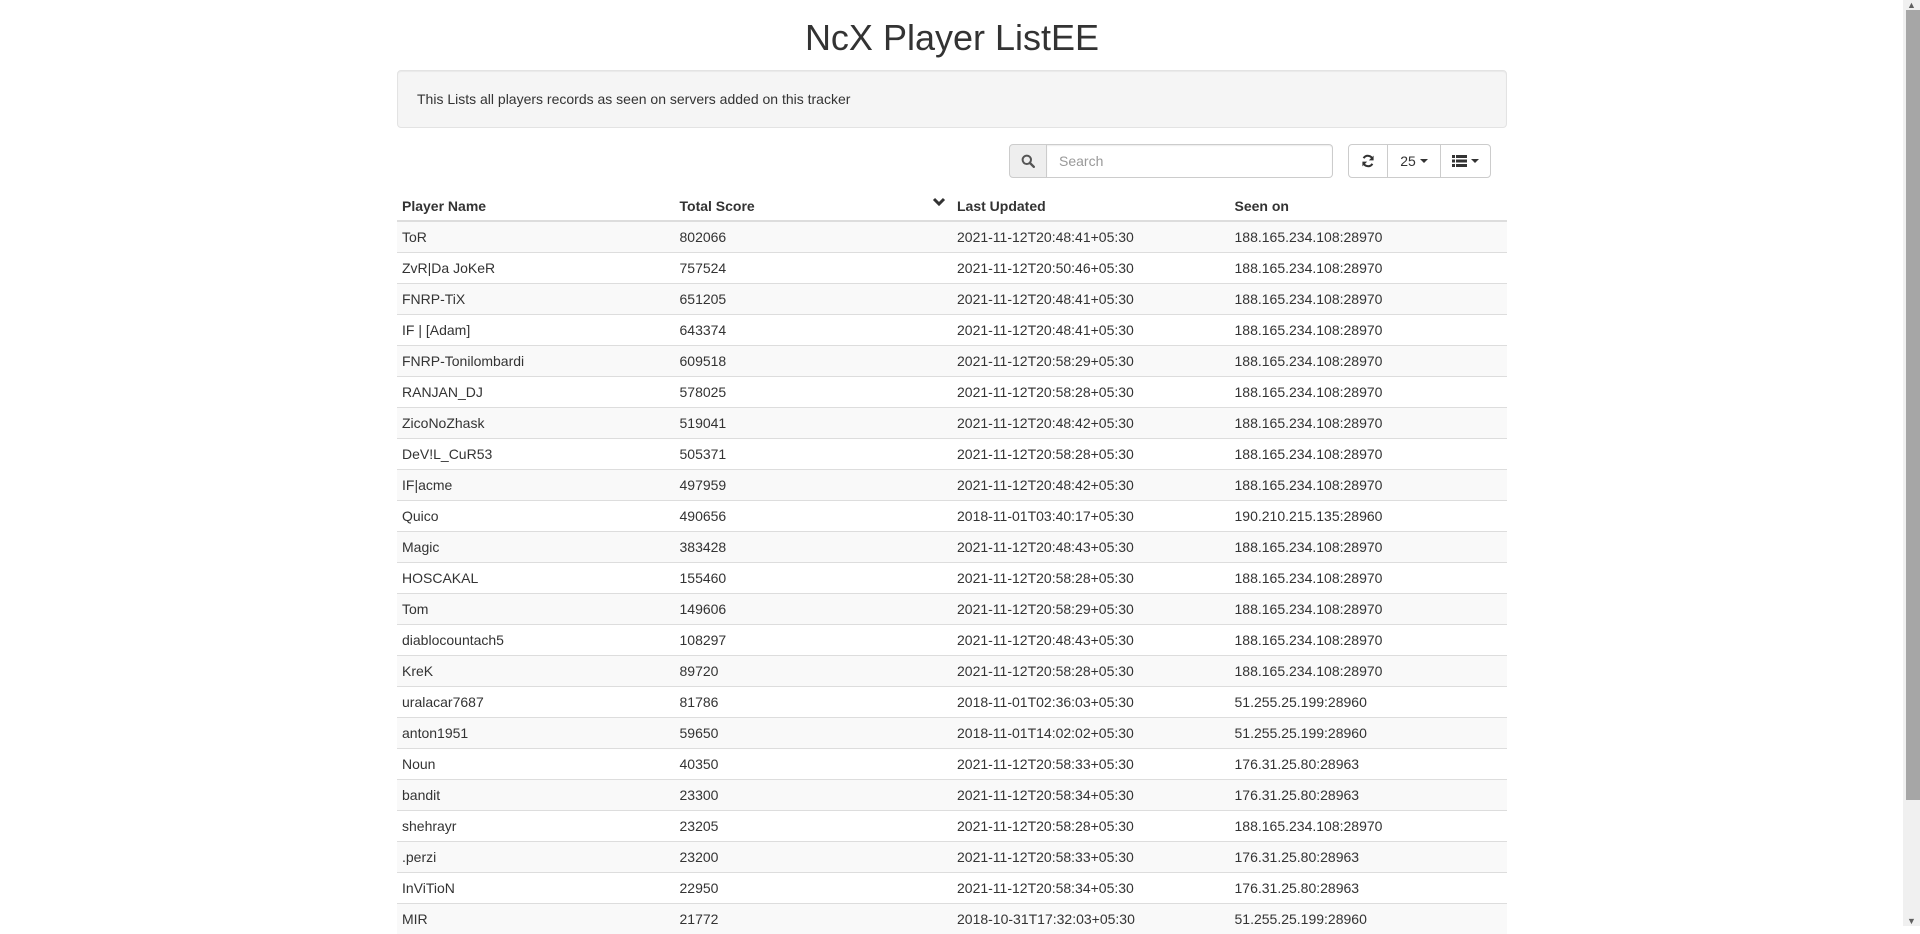 This screenshot has width=1920, height=934. Describe the element at coordinates (814, 299) in the screenshot. I see `total-score-cell: 651205` at that location.